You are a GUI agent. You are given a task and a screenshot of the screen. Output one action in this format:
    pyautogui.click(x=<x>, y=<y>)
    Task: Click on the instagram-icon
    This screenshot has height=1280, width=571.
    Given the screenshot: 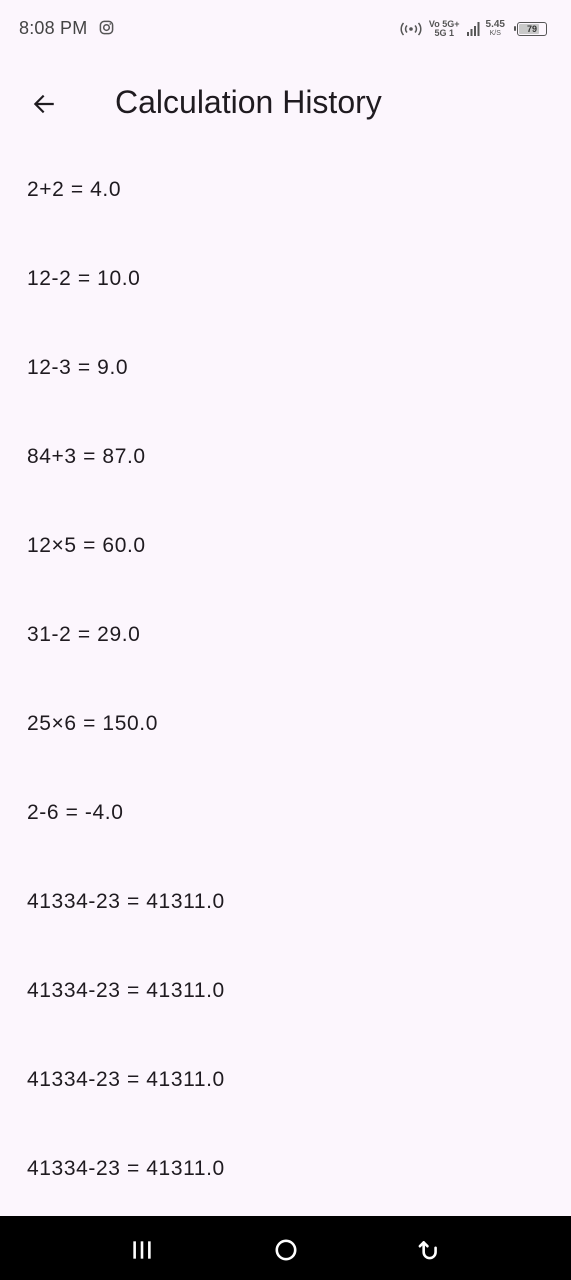 What is the action you would take?
    pyautogui.click(x=106, y=27)
    